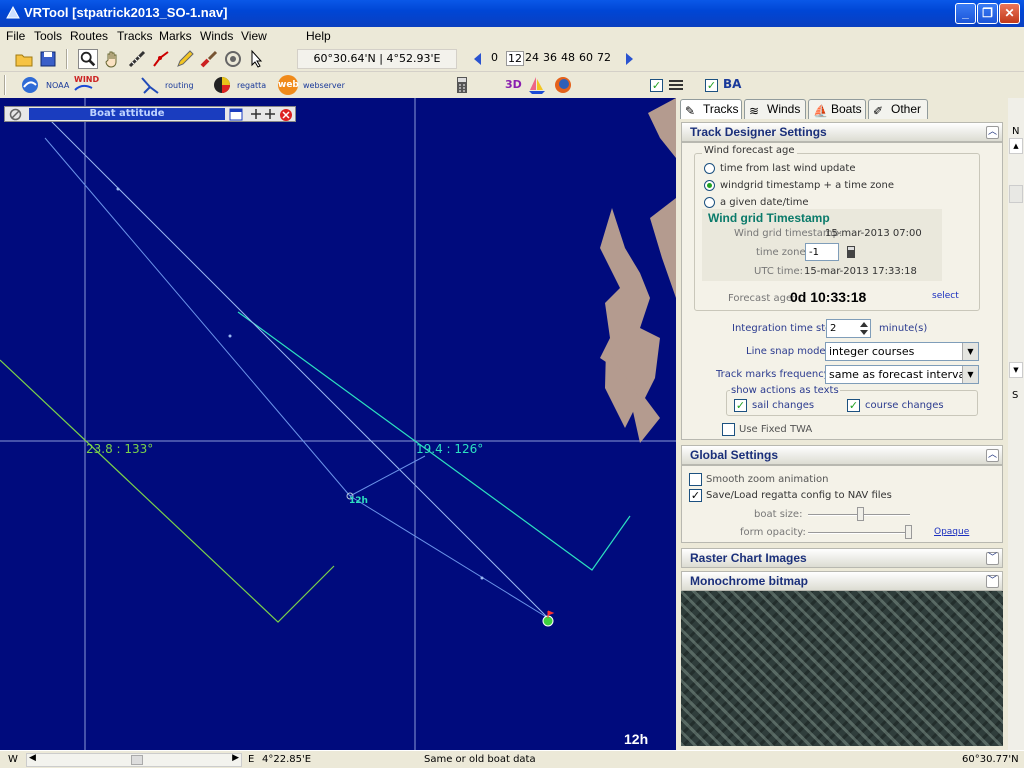 This screenshot has width=1024, height=768. What do you see at coordinates (537, 85) in the screenshot?
I see `sailboat-icon` at bounding box center [537, 85].